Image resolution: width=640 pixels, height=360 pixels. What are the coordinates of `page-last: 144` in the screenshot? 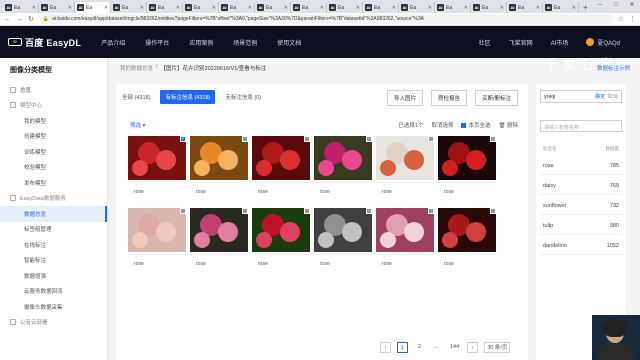 It's located at (454, 347).